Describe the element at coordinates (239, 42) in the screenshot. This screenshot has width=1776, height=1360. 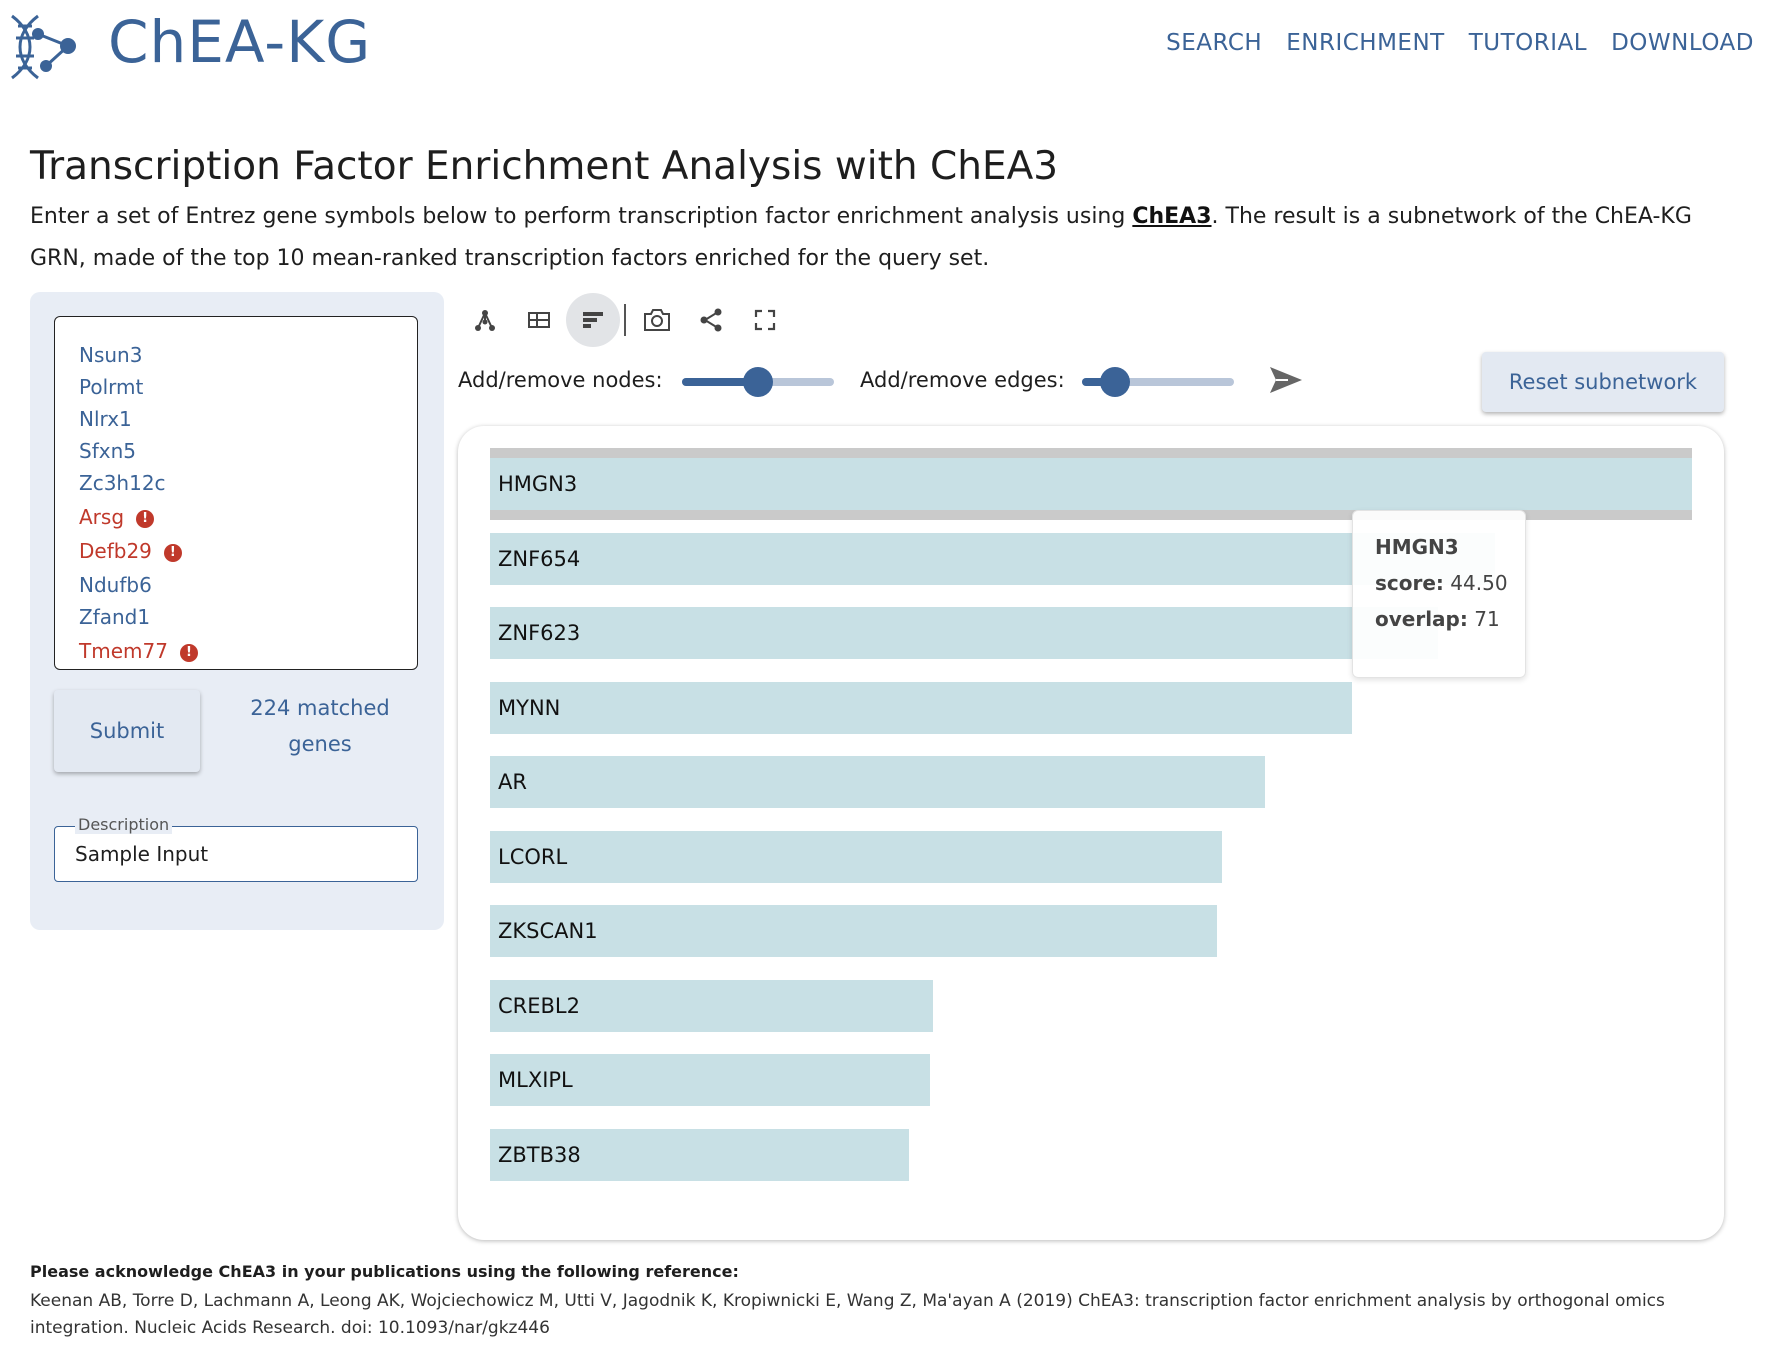
I see `brand-title: ChEA-KG` at that location.